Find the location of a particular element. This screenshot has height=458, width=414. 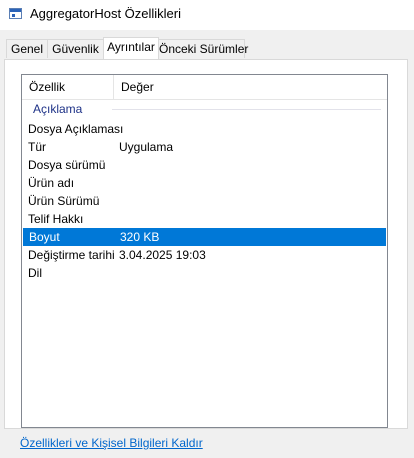

tab-guvenlik: Güvenlik is located at coordinates (75, 48).